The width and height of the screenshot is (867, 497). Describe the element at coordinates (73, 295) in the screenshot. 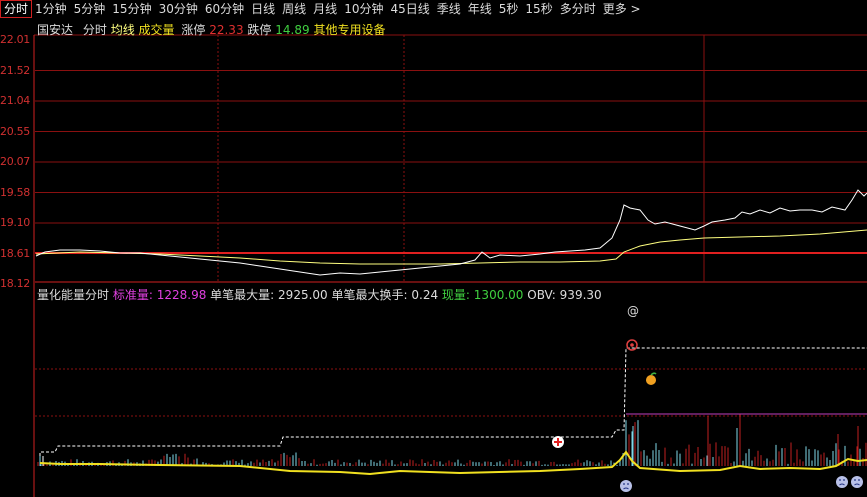

I see `indicator-name: 量化能量分时` at that location.